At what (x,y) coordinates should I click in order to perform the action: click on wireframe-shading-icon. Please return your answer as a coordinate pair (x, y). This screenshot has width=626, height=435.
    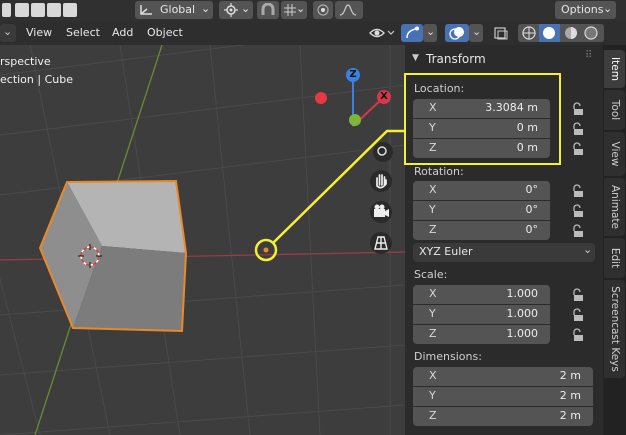
    Looking at the image, I should click on (529, 33).